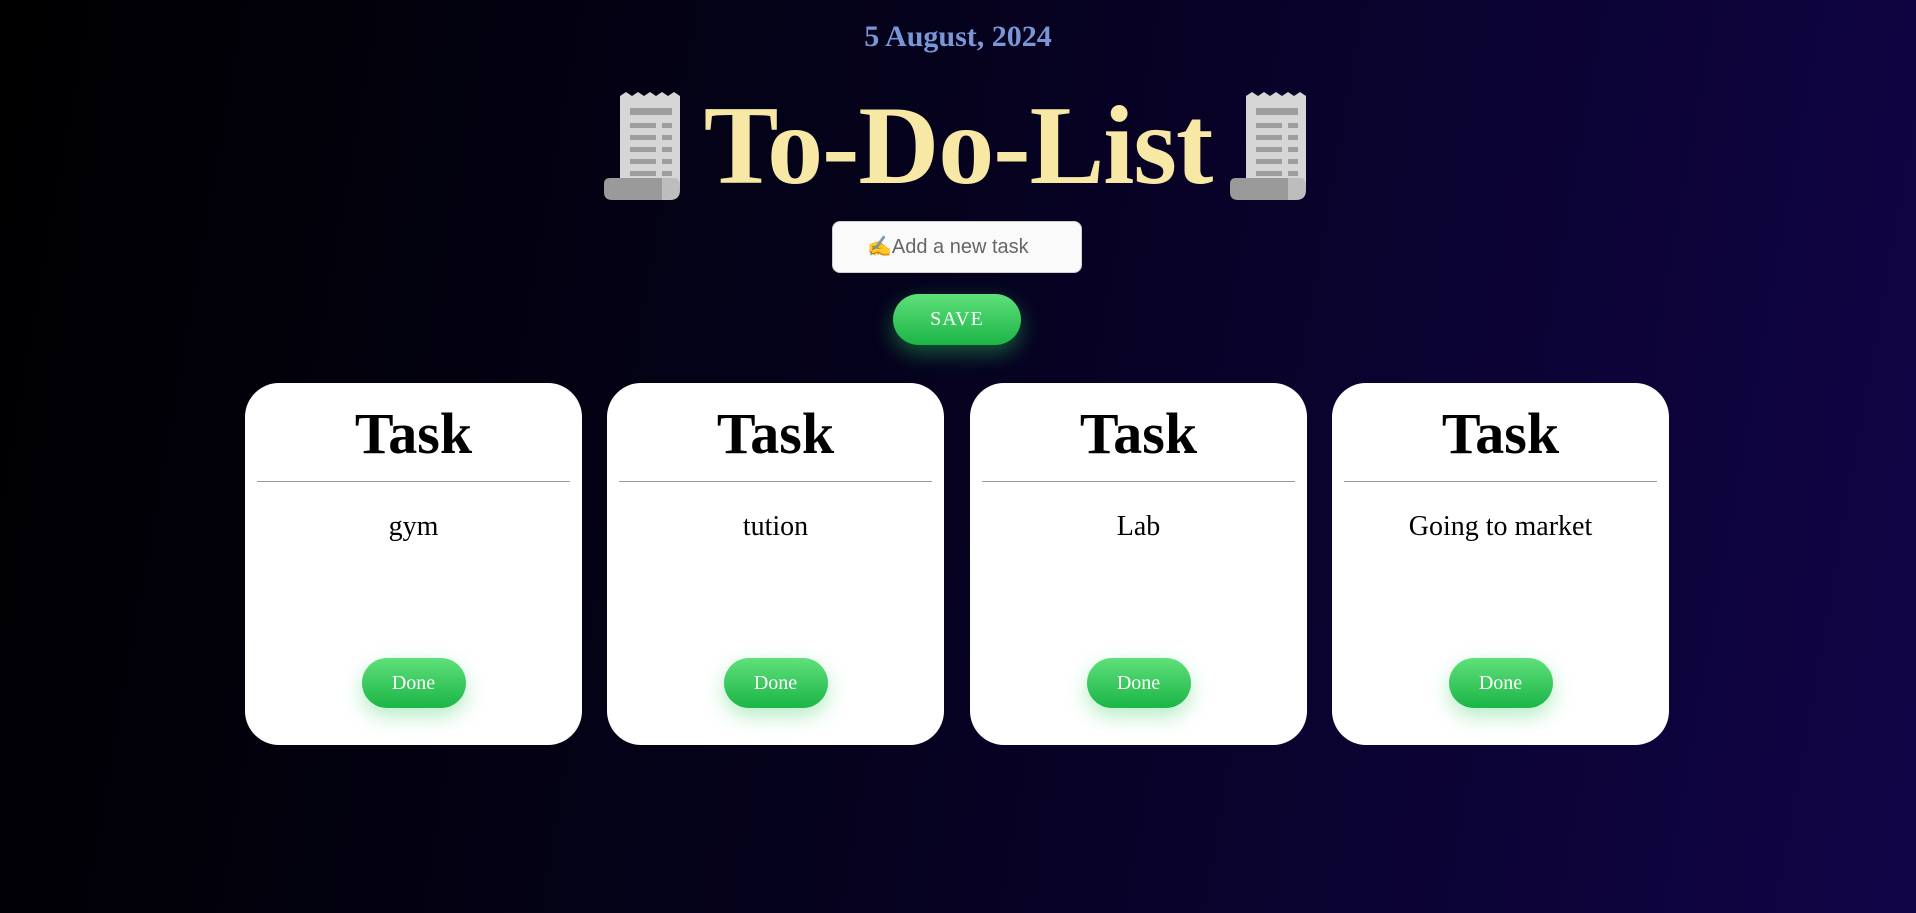  I want to click on task-text: Going to market, so click(1500, 526).